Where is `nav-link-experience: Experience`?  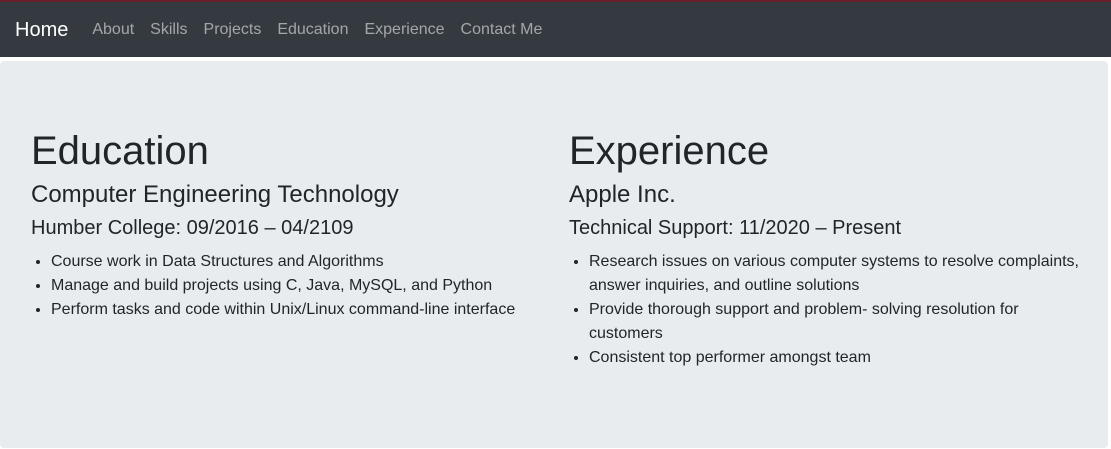 nav-link-experience: Experience is located at coordinates (404, 29).